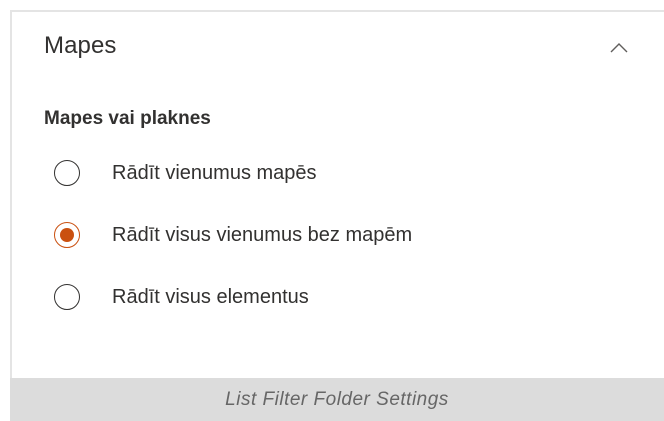  I want to click on collapse-button, so click(619, 47).